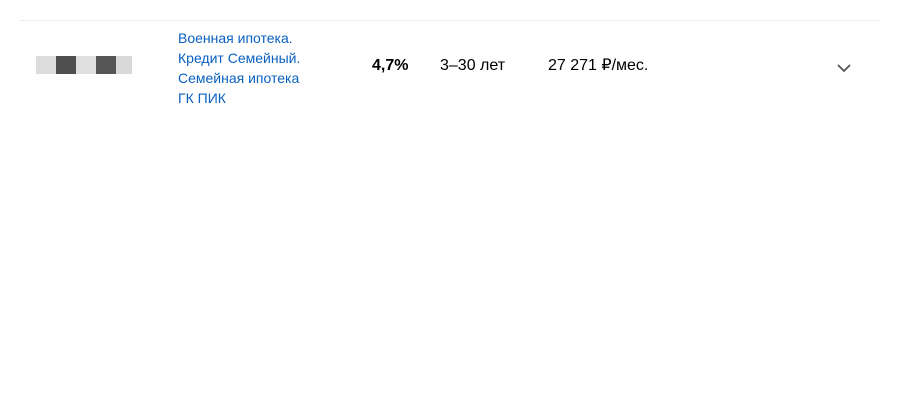 The width and height of the screenshot is (900, 400). What do you see at coordinates (473, 65) in the screenshot?
I see `offer-term: 3–30 лет` at bounding box center [473, 65].